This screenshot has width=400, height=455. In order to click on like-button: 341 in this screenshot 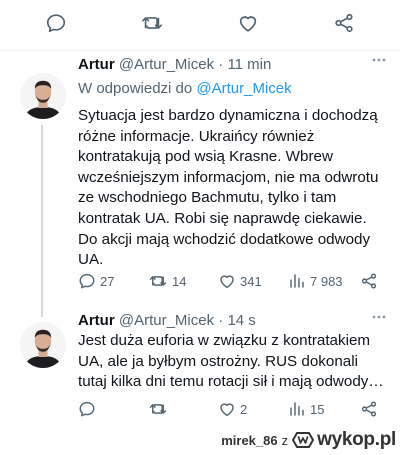, I will do `click(240, 281)`.